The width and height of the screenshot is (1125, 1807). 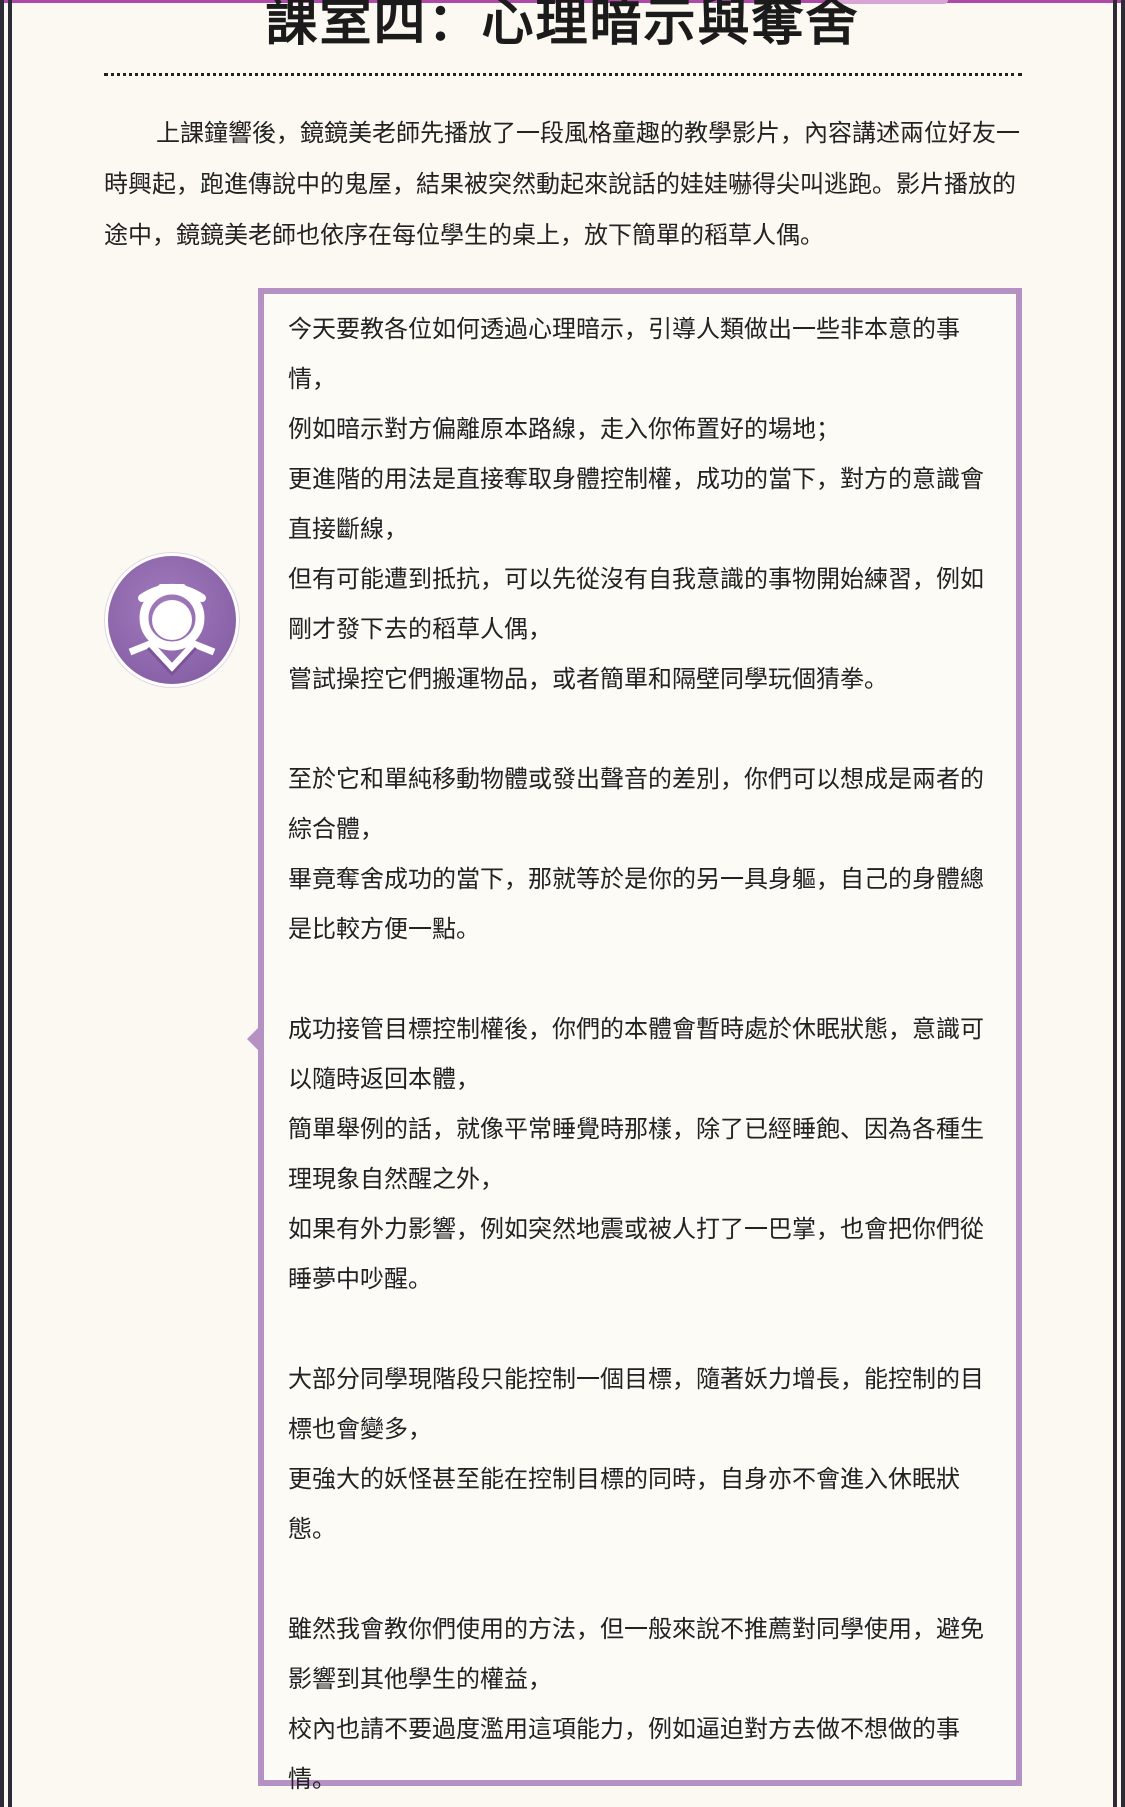 What do you see at coordinates (636, 504) in the screenshot?
I see `speech-line: 更進階的用法是直接奪取身體控制權，成功的當下，對方的意識會直接斷線，` at bounding box center [636, 504].